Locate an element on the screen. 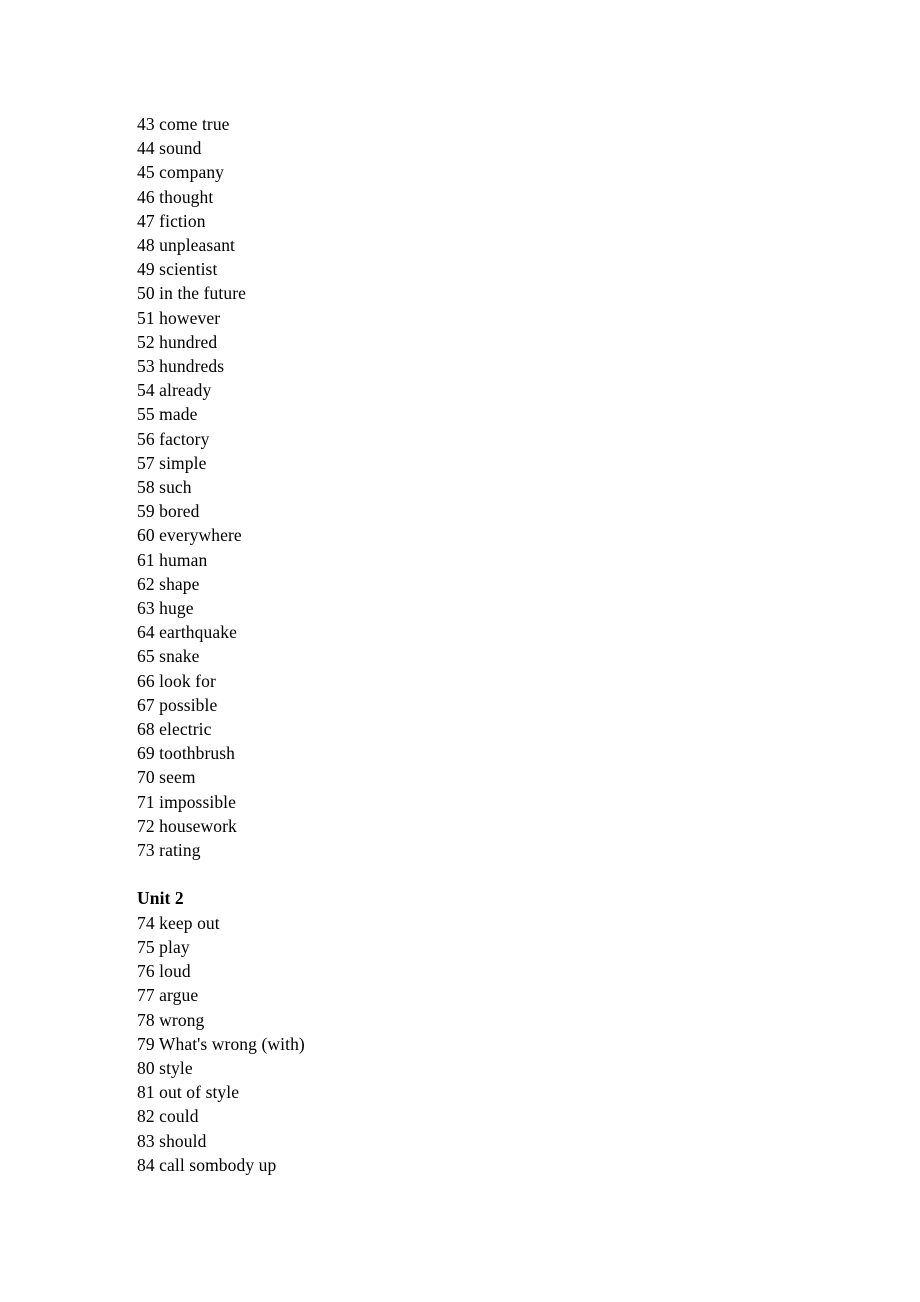 Image resolution: width=920 pixels, height=1302 pixels. word-list-item: 59 bored is located at coordinates (168, 511).